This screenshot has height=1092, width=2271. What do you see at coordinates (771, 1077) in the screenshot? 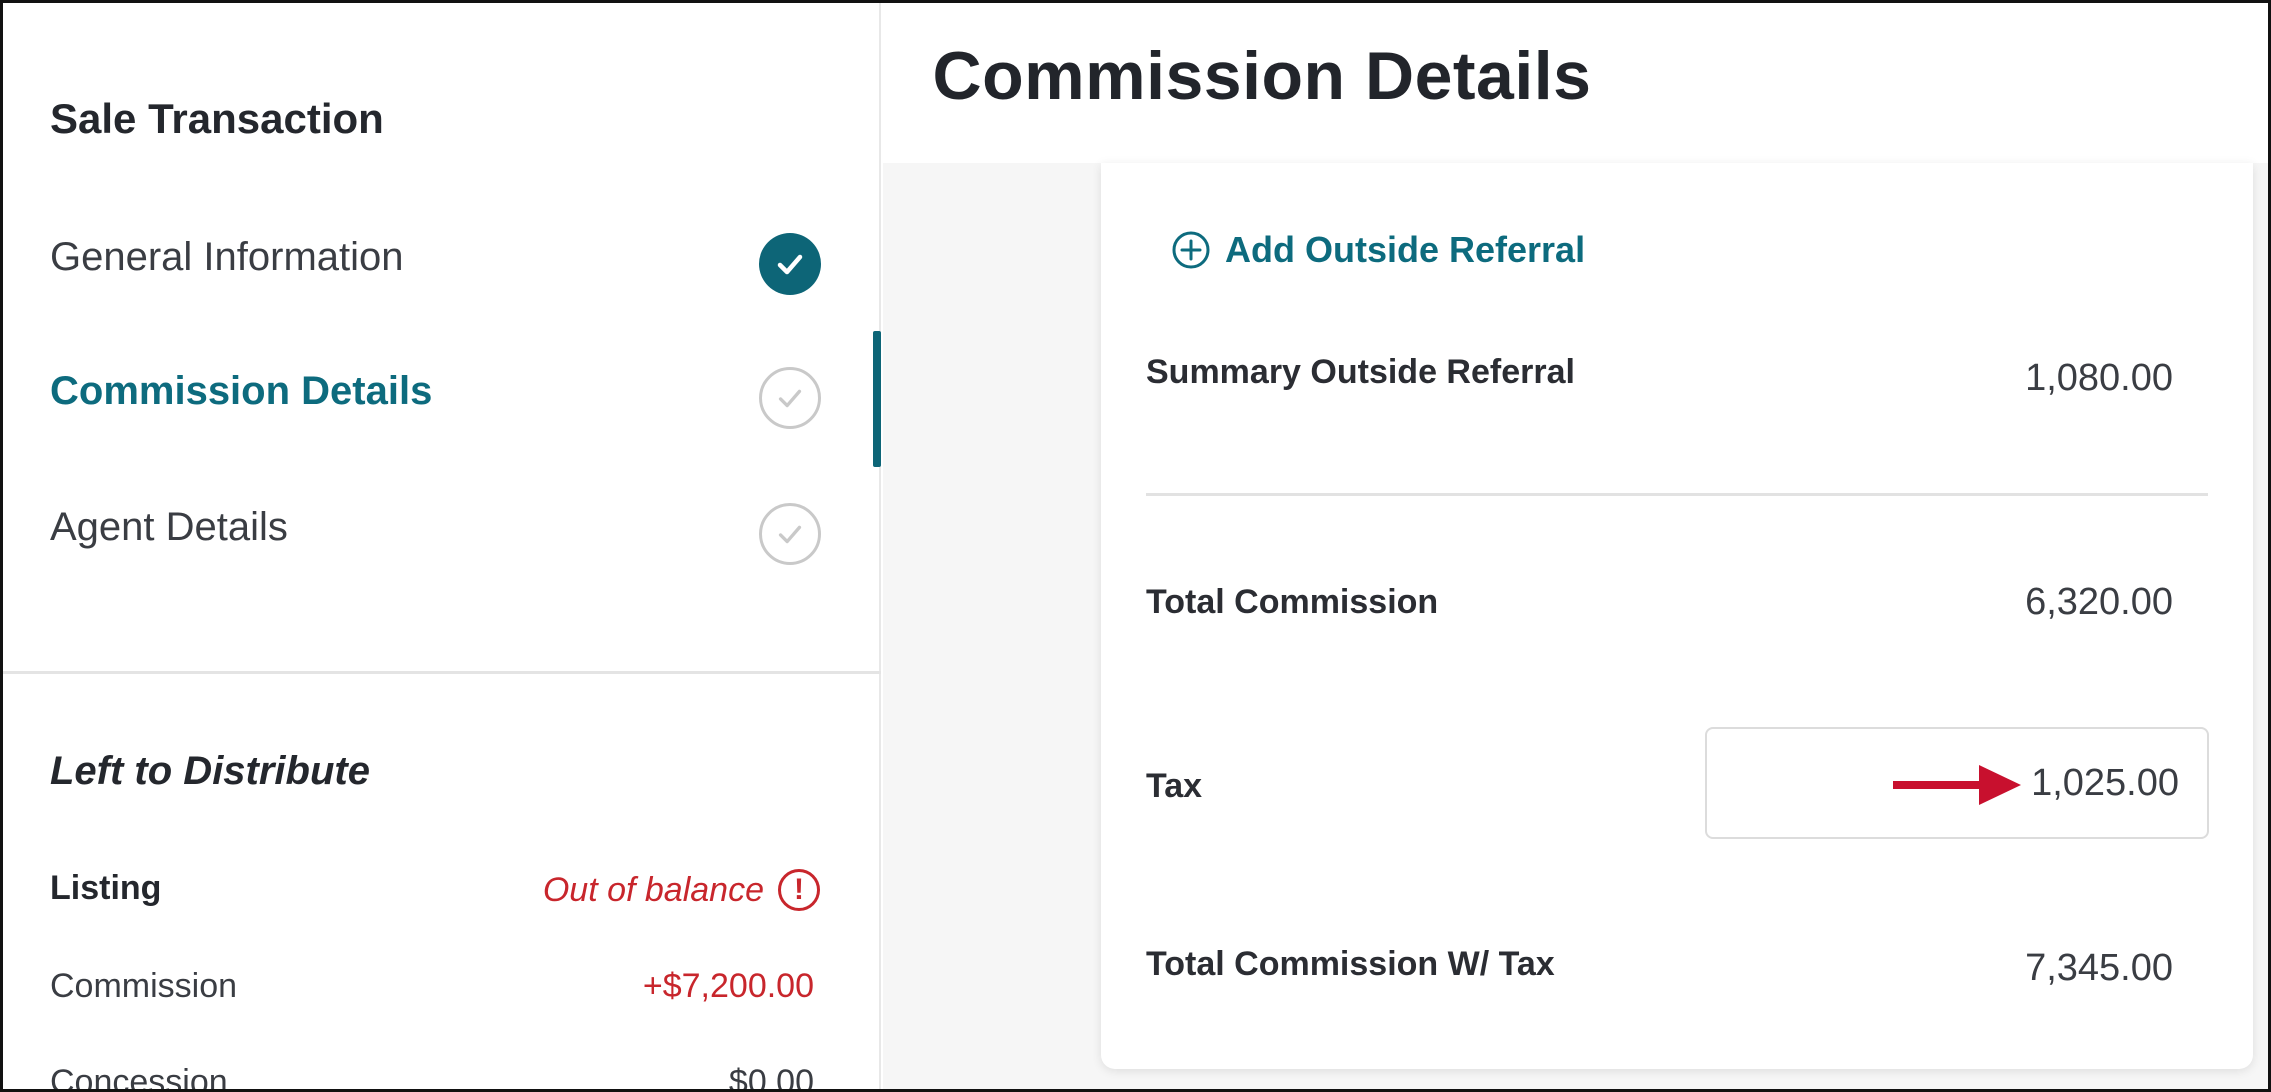
I see `concession-value: $0.00` at bounding box center [771, 1077].